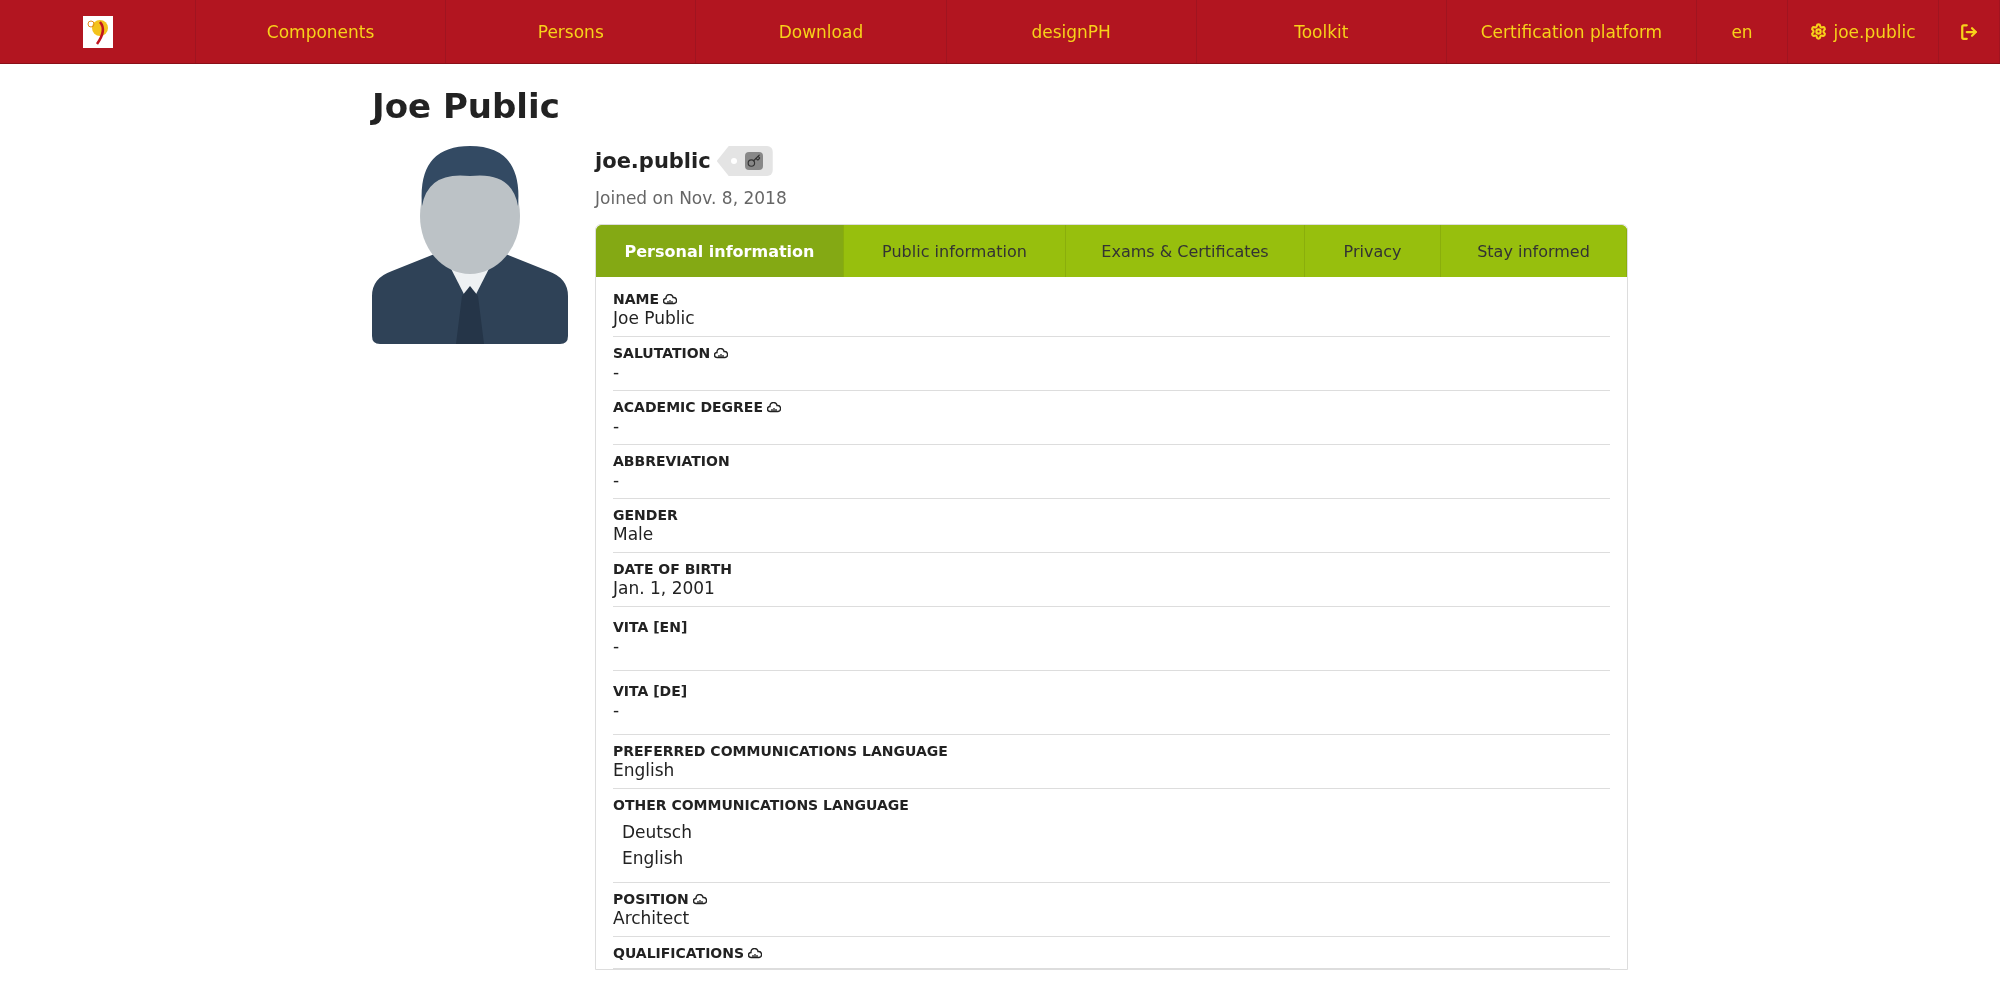  I want to click on nav-link: Download, so click(821, 31).